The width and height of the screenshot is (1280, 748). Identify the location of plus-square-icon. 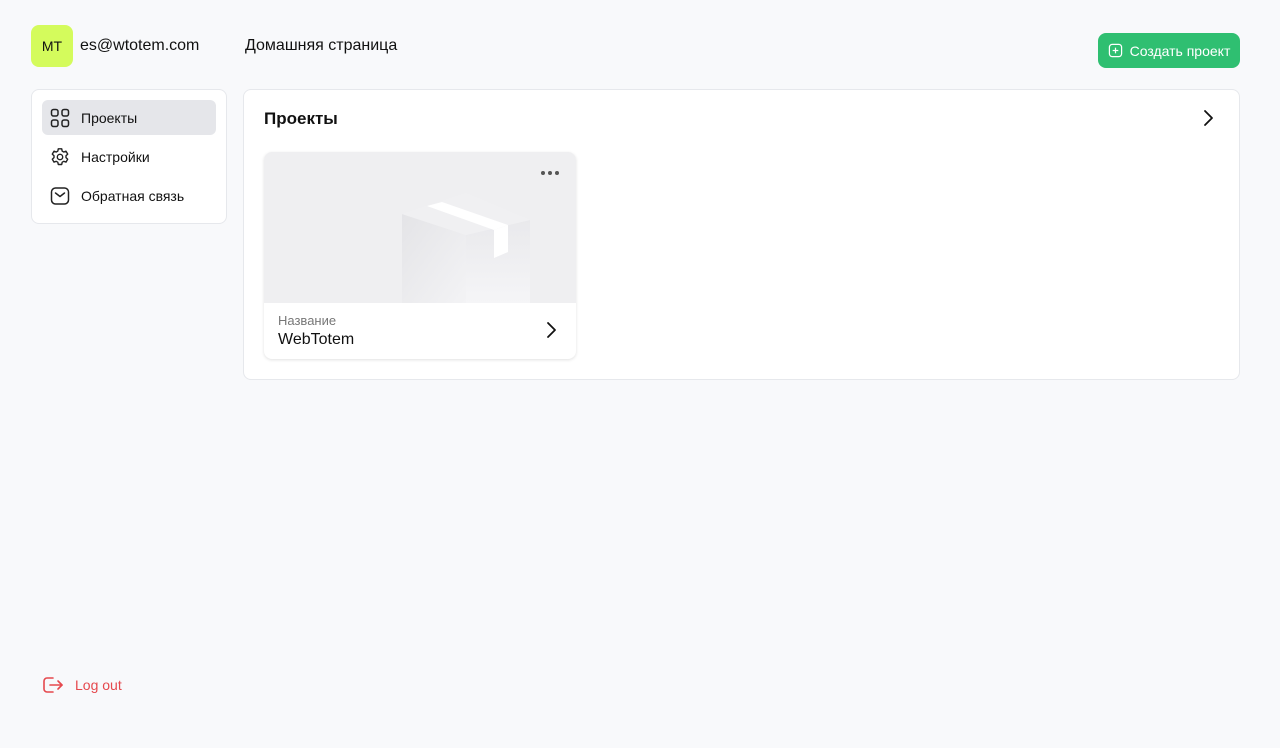
(1115, 50).